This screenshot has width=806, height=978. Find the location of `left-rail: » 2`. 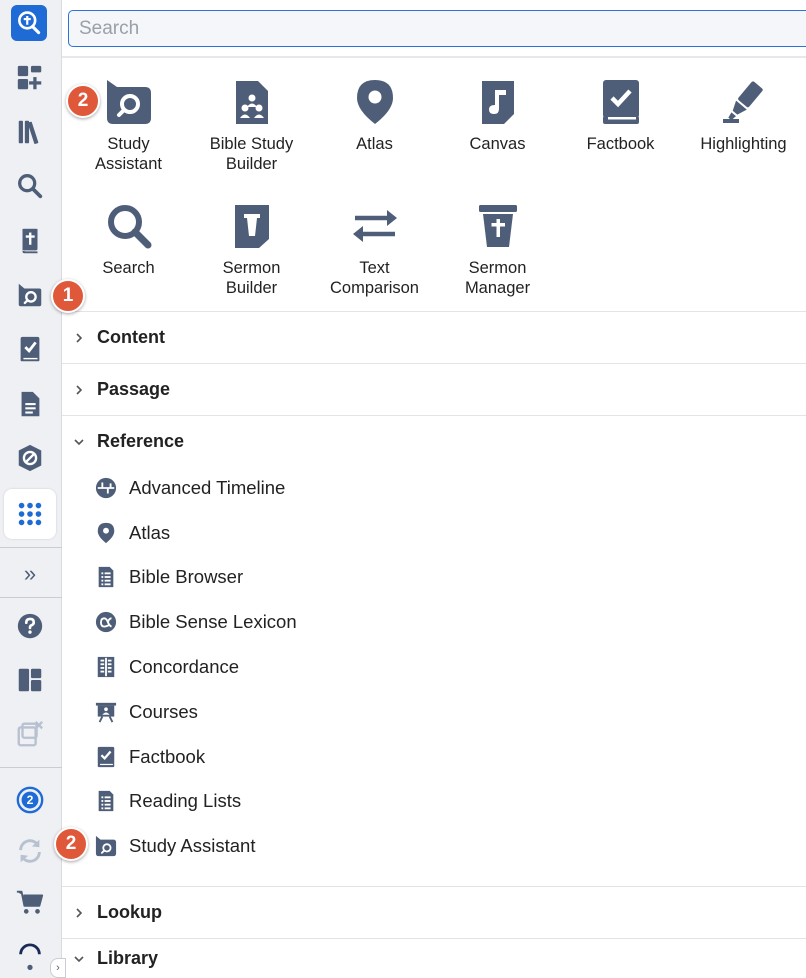

left-rail: » 2 is located at coordinates (31, 489).